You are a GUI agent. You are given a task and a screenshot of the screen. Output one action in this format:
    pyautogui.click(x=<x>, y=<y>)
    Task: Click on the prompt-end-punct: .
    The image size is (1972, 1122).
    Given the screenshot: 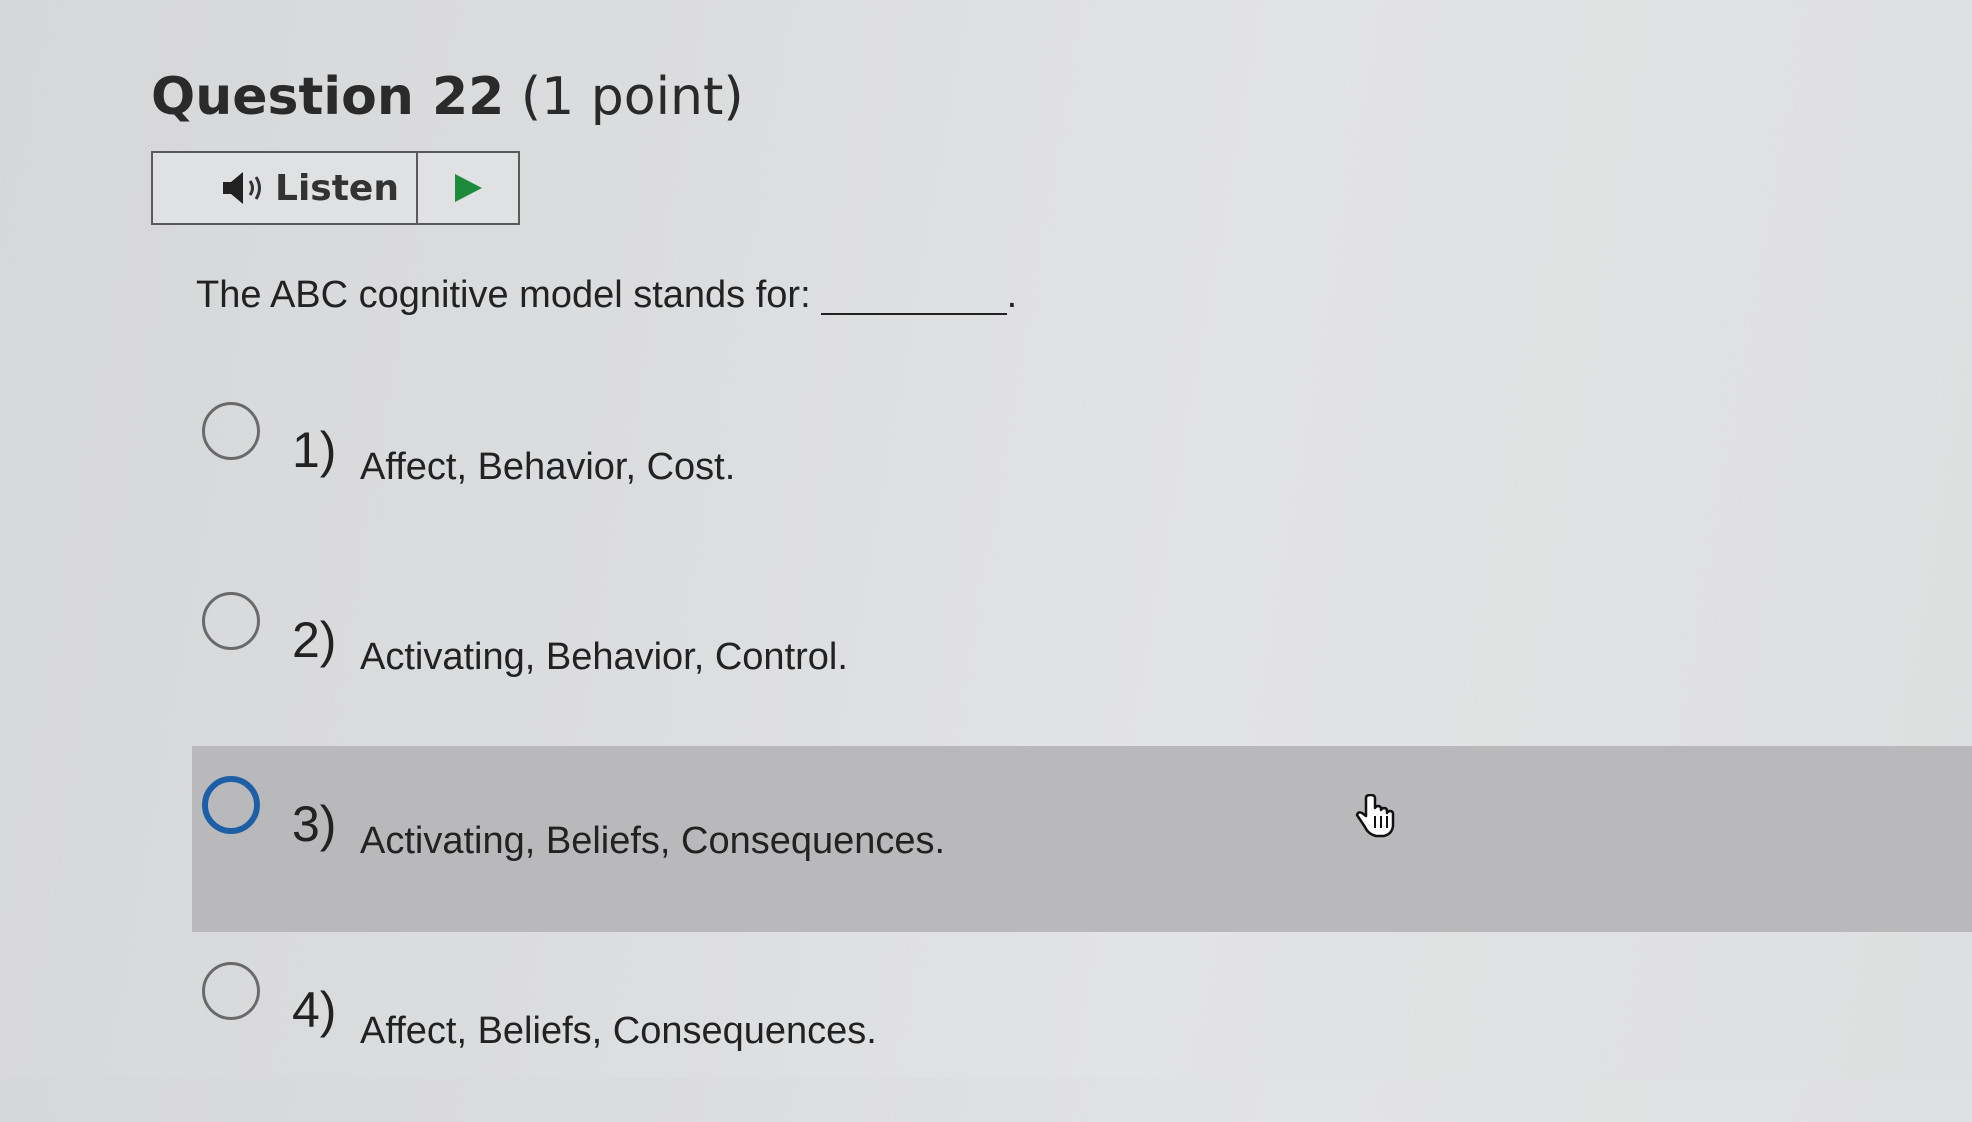 What is the action you would take?
    pyautogui.click(x=1012, y=295)
    